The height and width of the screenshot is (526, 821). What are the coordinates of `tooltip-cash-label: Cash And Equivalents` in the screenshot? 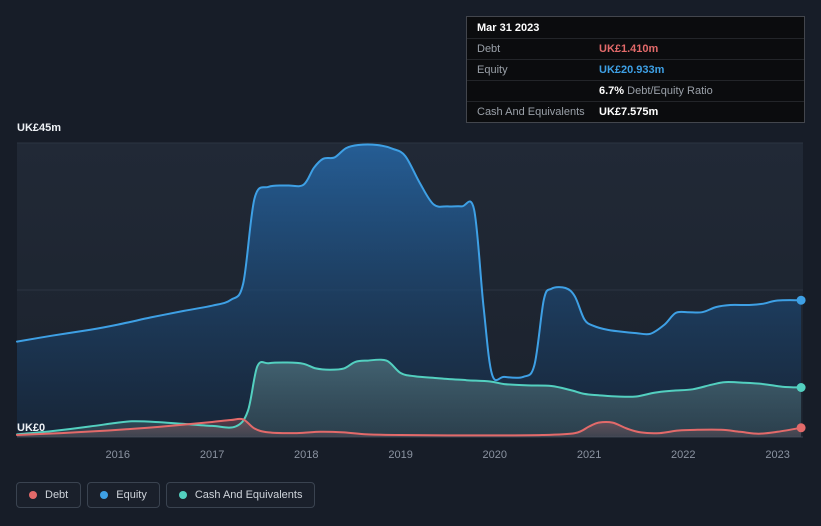 It's located at (531, 112).